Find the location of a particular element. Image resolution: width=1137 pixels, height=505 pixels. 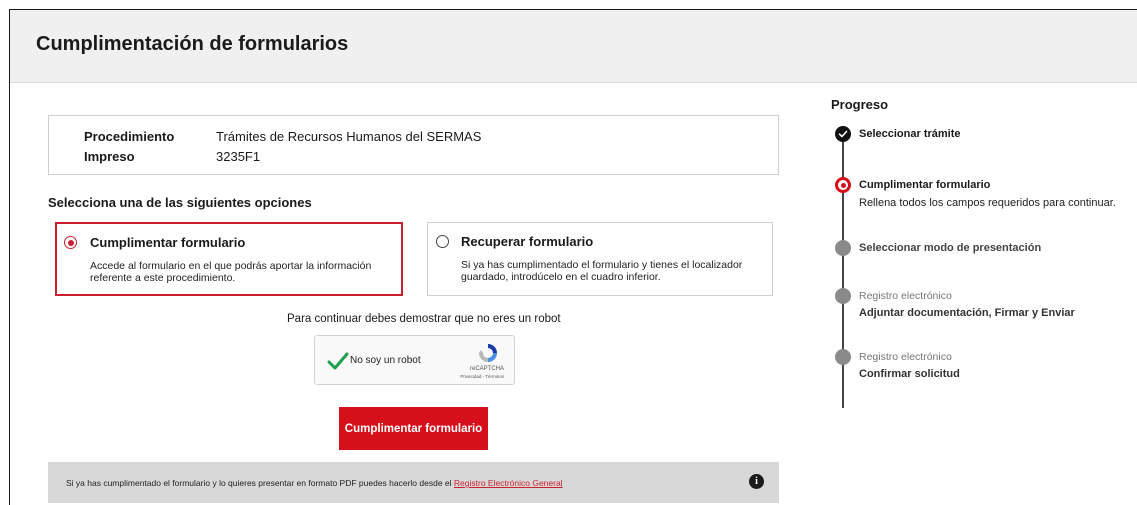

recaptcha-logo-icon is located at coordinates (488, 353).